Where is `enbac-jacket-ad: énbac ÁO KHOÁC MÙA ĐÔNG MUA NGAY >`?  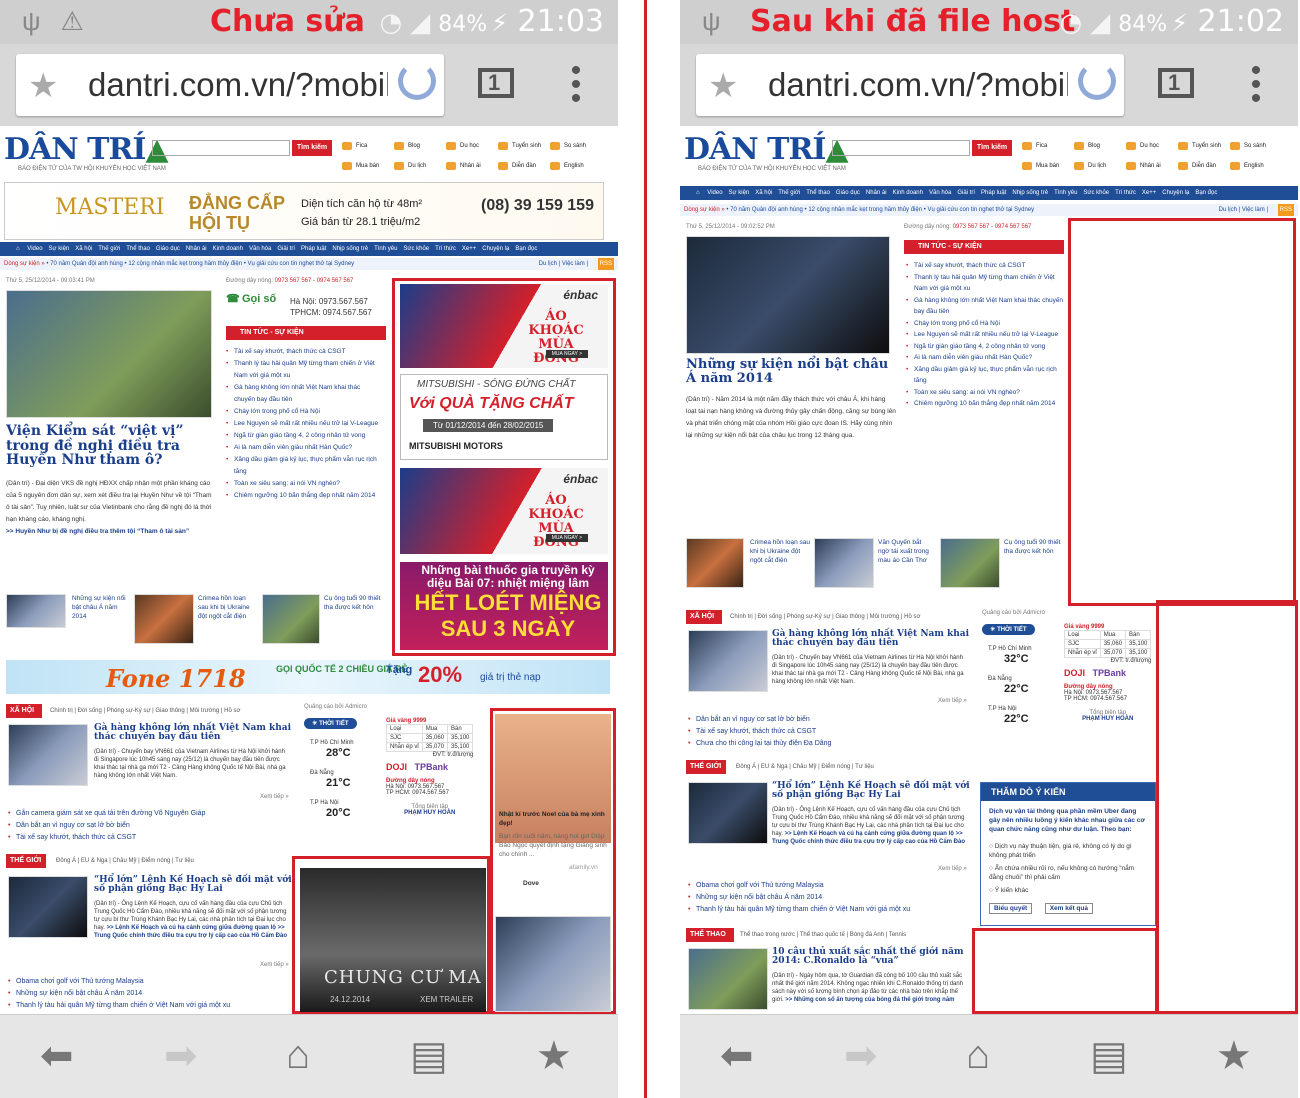
enbac-jacket-ad: énbac ÁO KHOÁC MÙA ĐÔNG MUA NGAY > is located at coordinates (504, 326).